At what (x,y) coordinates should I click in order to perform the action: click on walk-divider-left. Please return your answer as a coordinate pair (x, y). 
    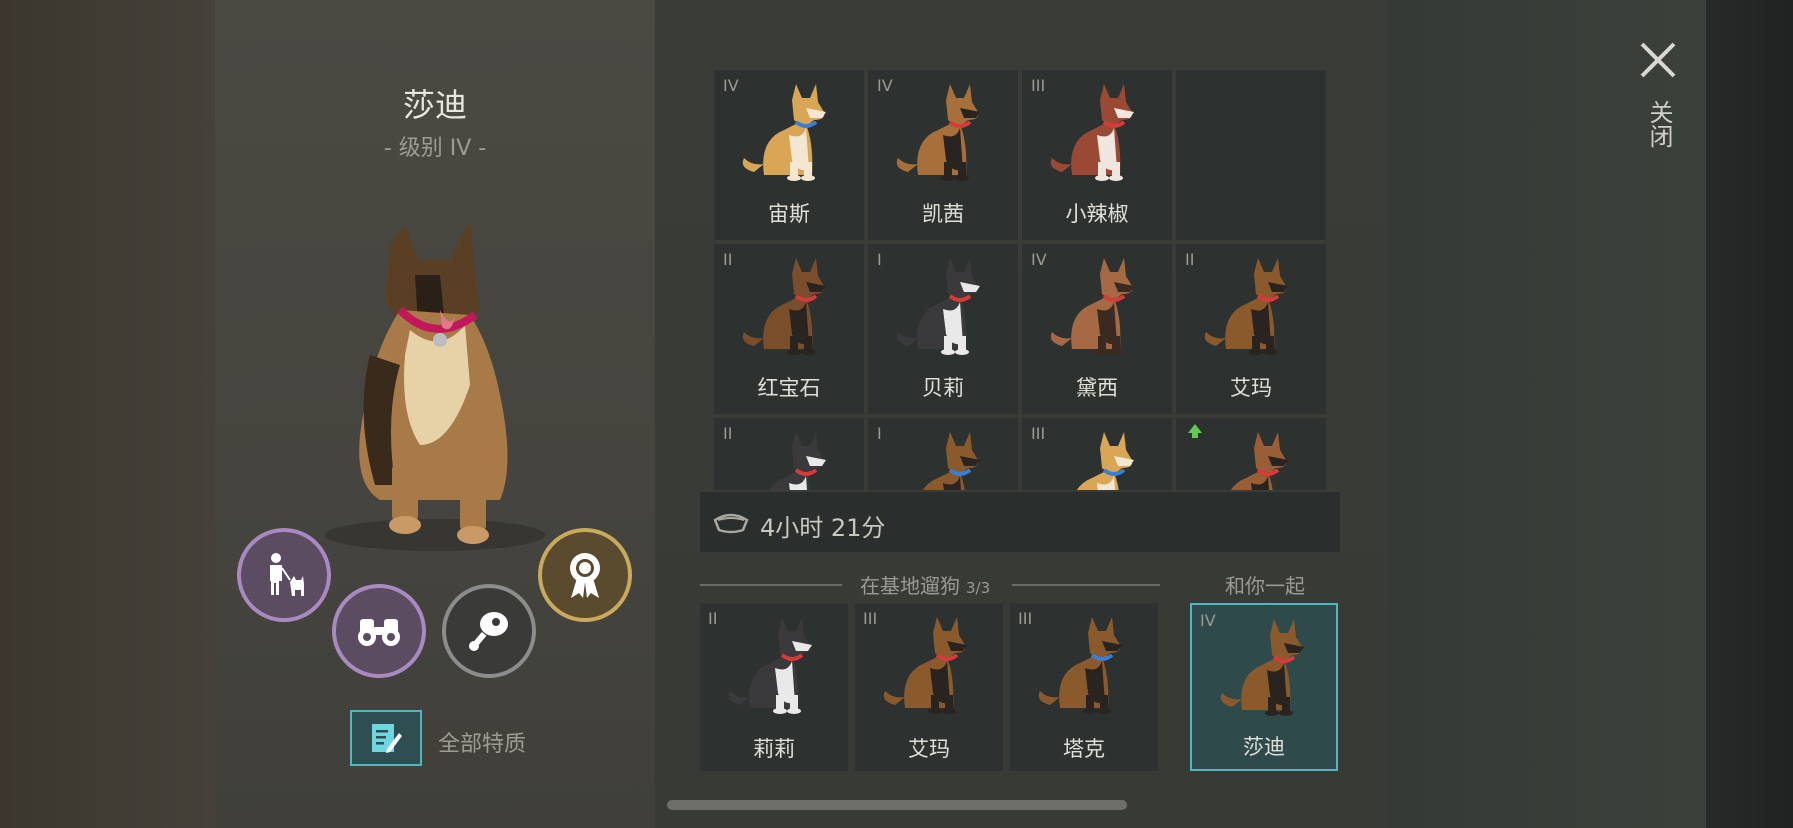
    Looking at the image, I should click on (771, 585).